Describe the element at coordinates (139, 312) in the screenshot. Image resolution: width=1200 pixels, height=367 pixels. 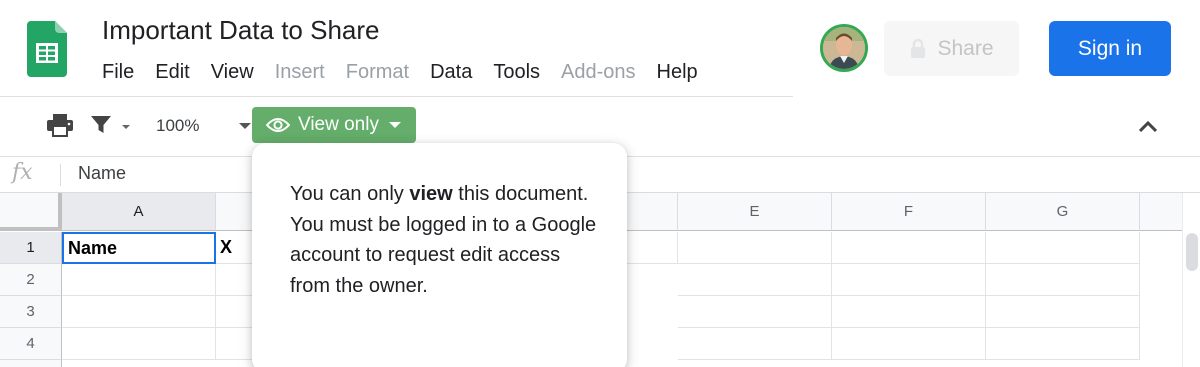
I see `cell-a3` at that location.